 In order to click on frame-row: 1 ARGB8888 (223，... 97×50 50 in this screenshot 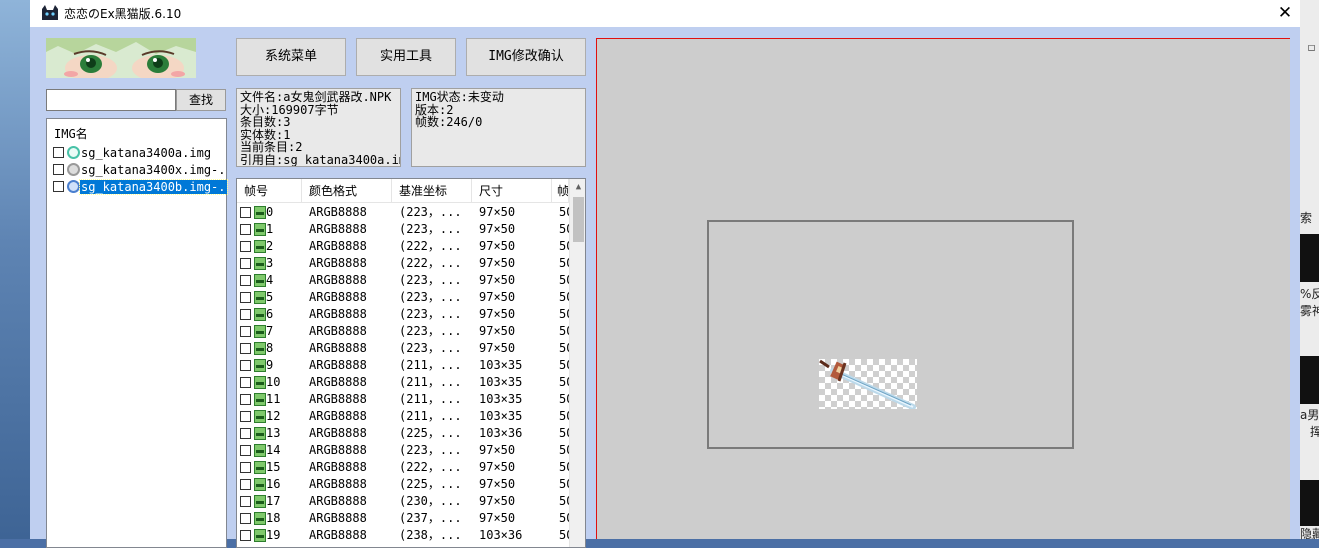, I will do `click(403, 229)`.